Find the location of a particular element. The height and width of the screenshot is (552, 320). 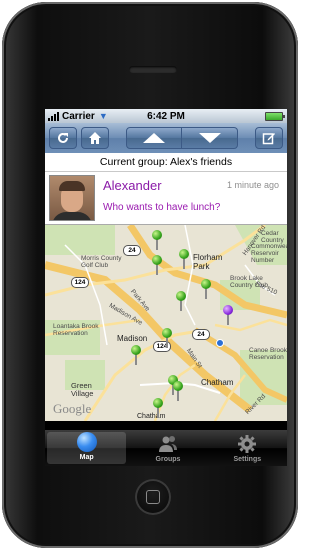

status-bar: Carrier ▼ 6:42 PM is located at coordinates (166, 116).